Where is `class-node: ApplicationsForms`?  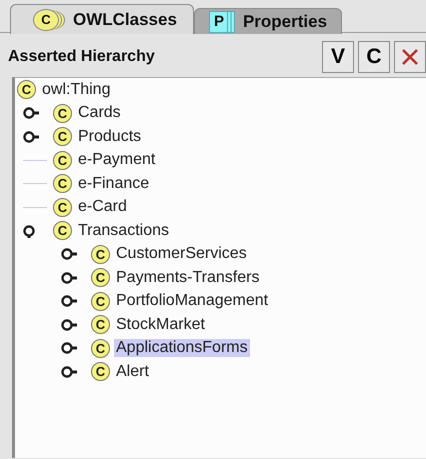 class-node: ApplicationsForms is located at coordinates (182, 348).